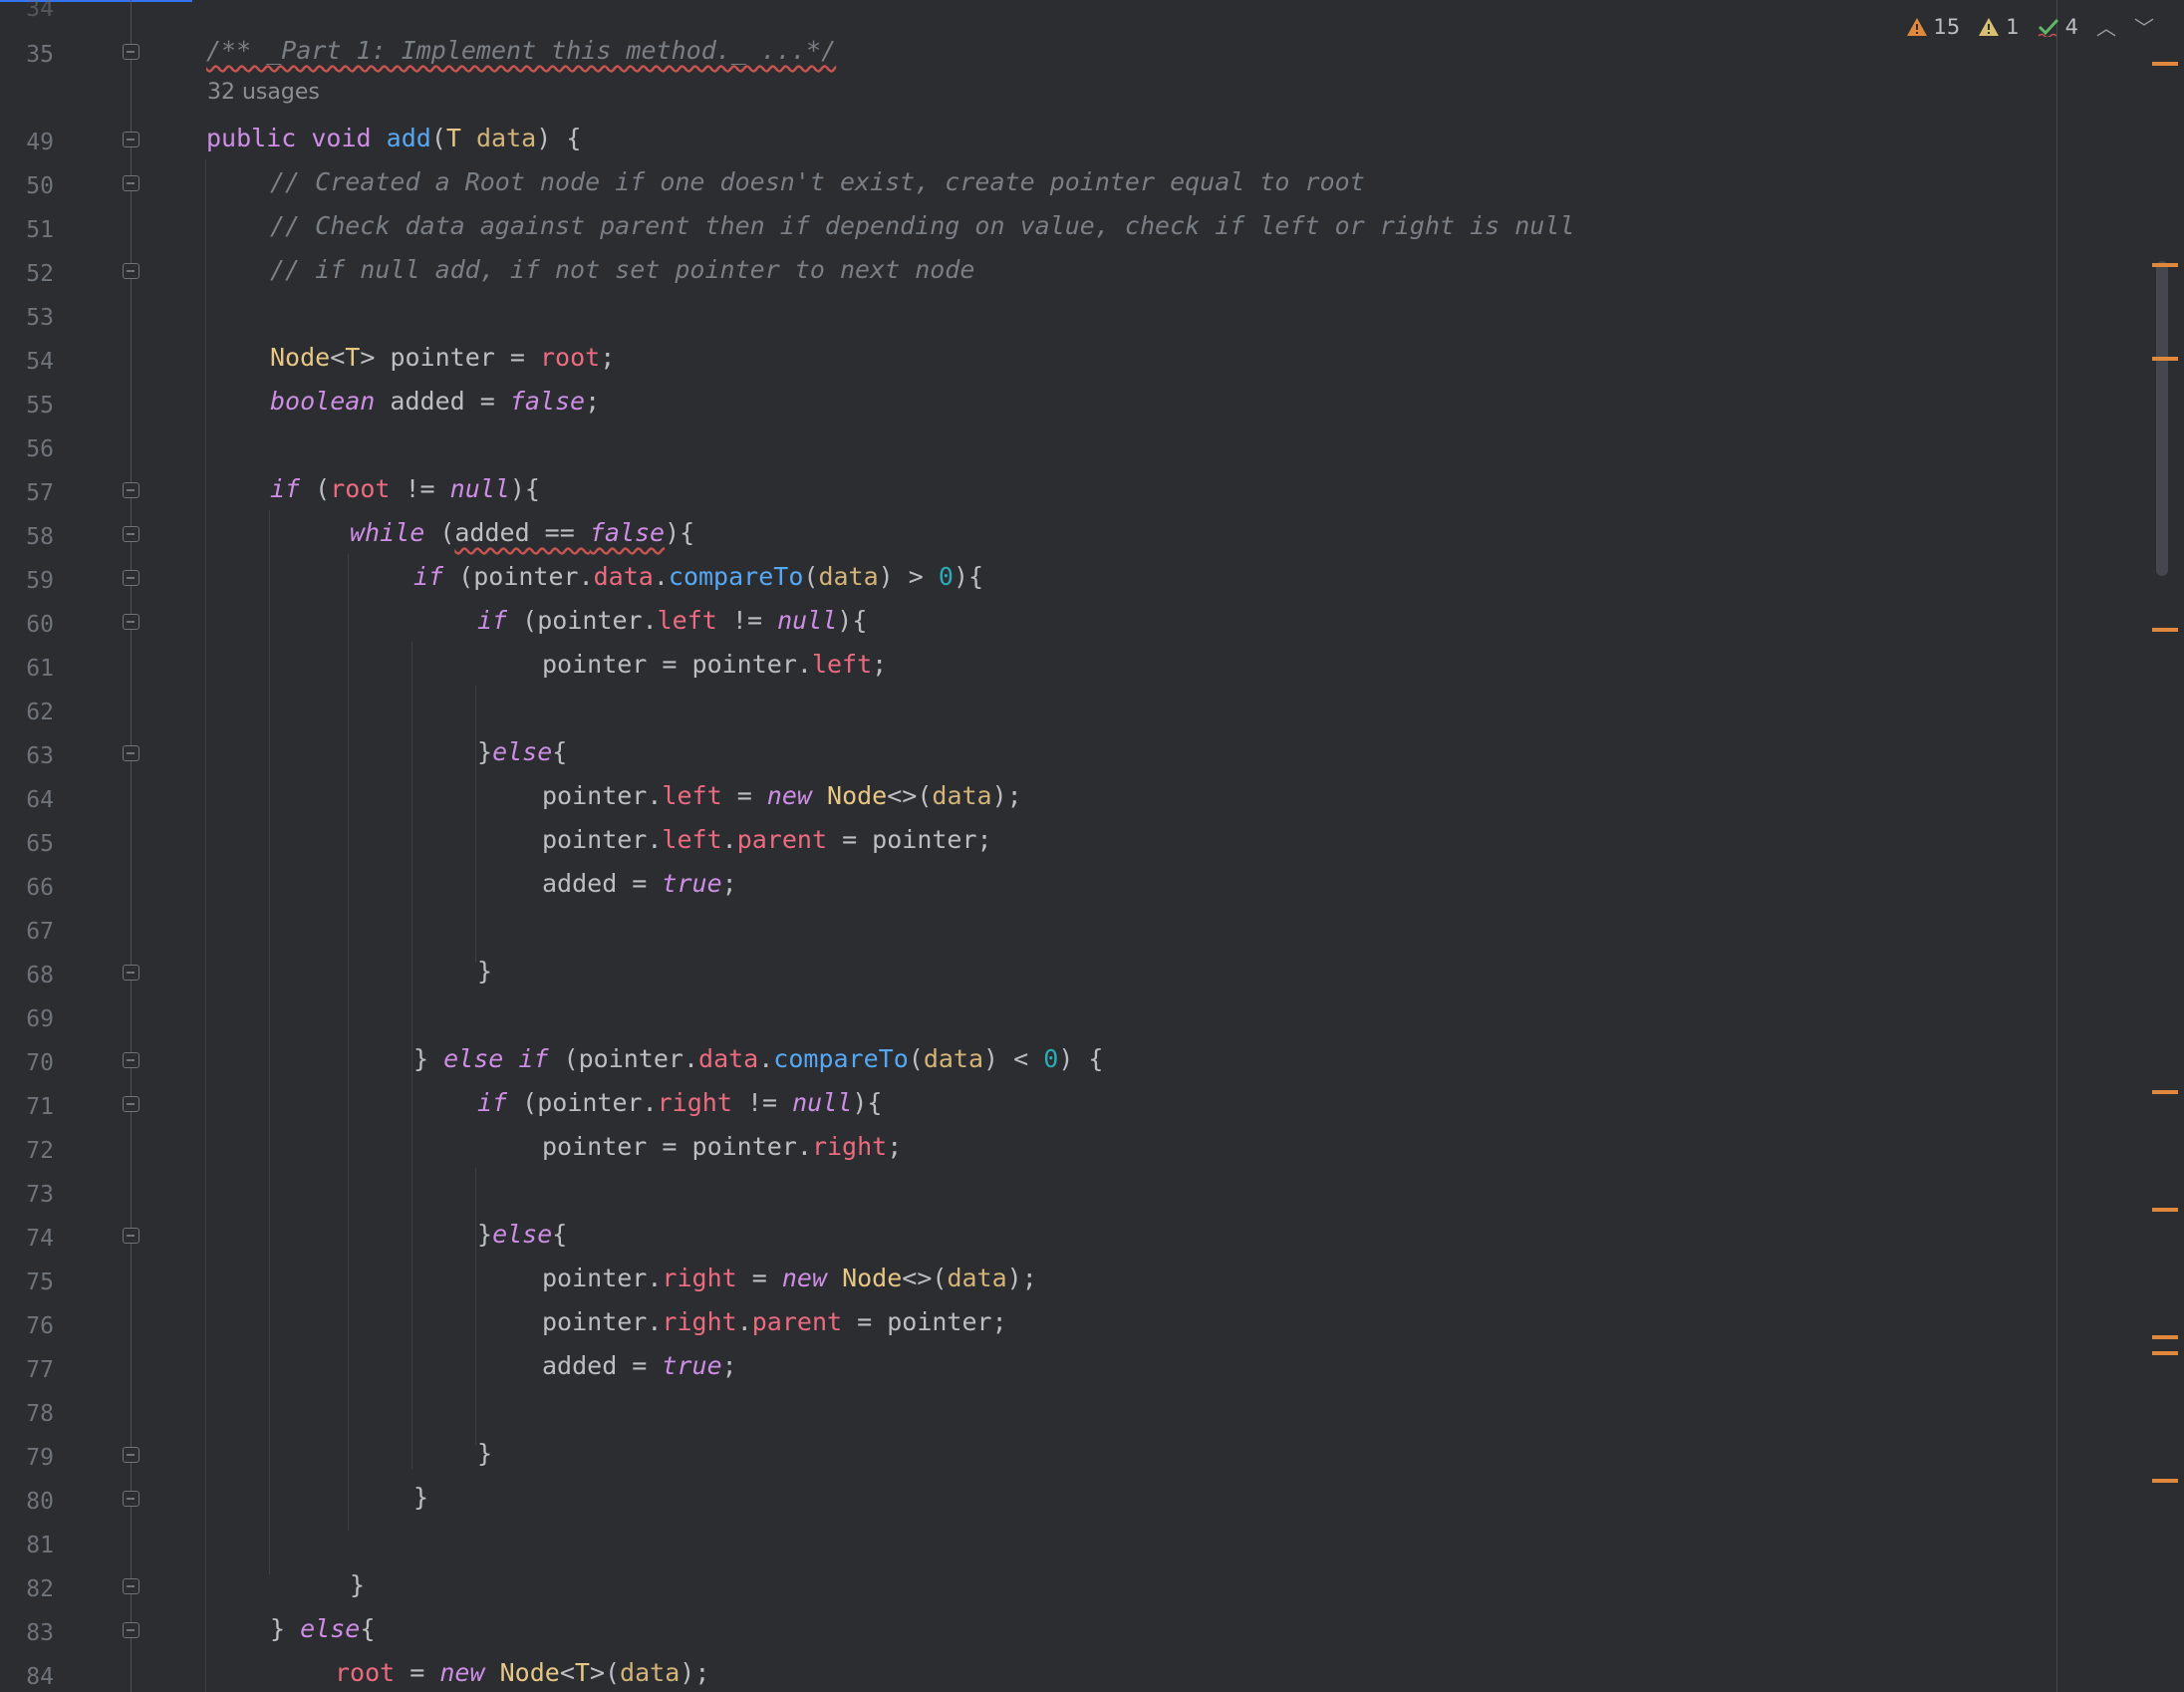 Image resolution: width=2184 pixels, height=1692 pixels. I want to click on line-number: 56, so click(27, 449).